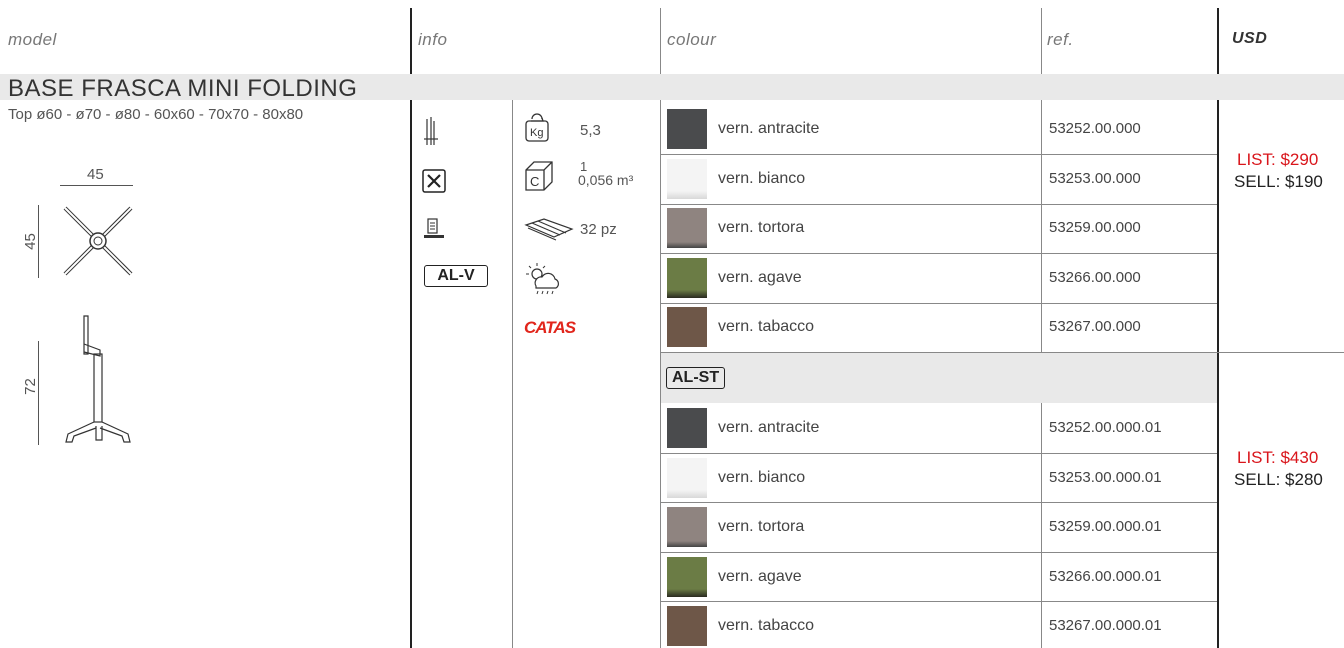 This screenshot has height=648, width=1344. What do you see at coordinates (96, 185) in the screenshot?
I see `dim-width-line` at bounding box center [96, 185].